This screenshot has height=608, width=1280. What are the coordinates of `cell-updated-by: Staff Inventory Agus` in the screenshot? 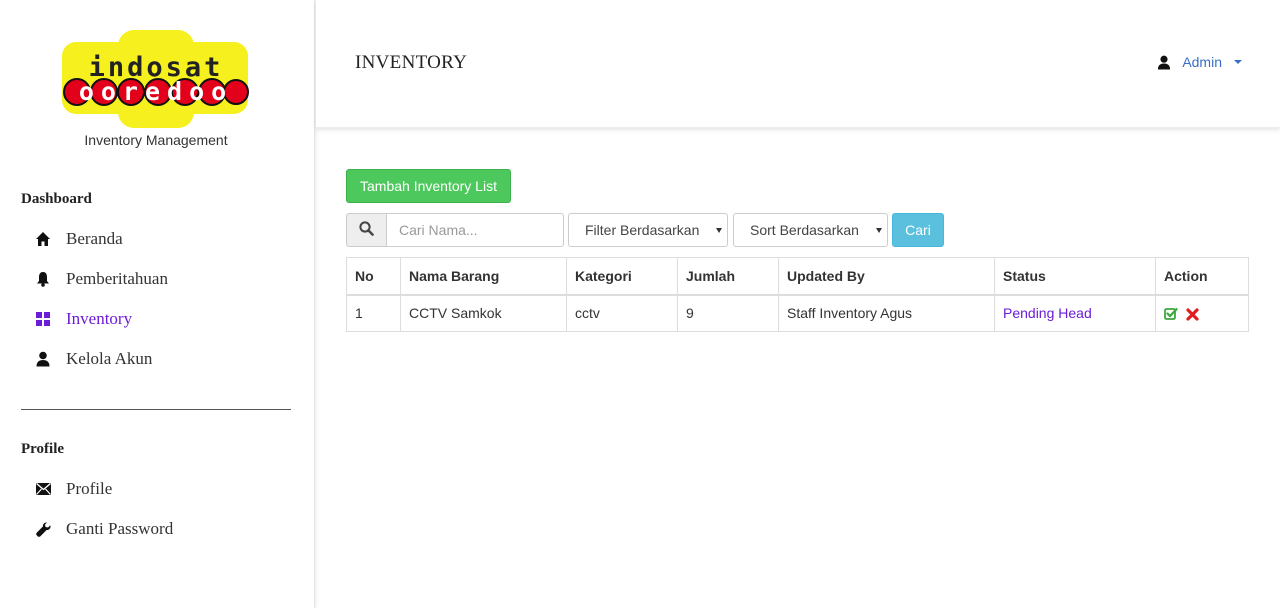 It's located at (886, 313).